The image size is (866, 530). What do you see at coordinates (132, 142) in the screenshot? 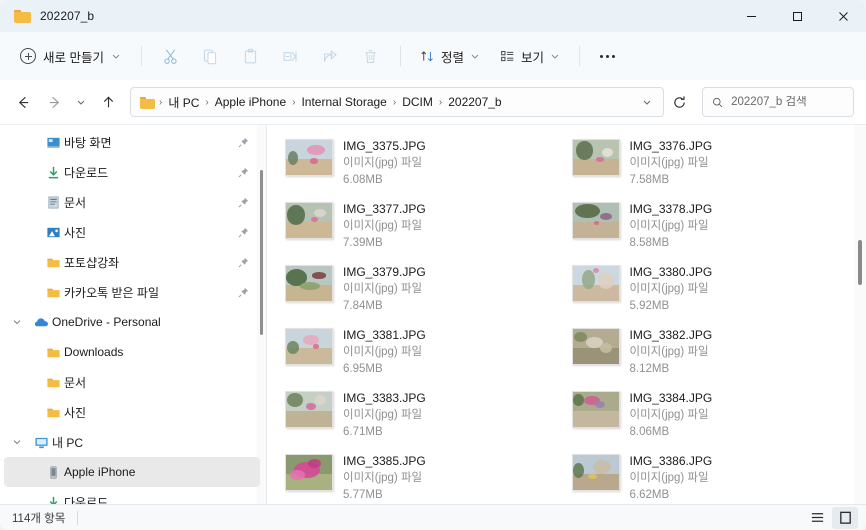
I see `sidebar-item-바탕-화면: 바탕 화면` at bounding box center [132, 142].